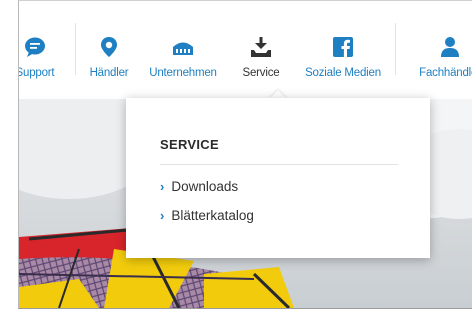 The image size is (472, 321). Describe the element at coordinates (261, 47) in the screenshot. I see `service-tray-icon` at that location.